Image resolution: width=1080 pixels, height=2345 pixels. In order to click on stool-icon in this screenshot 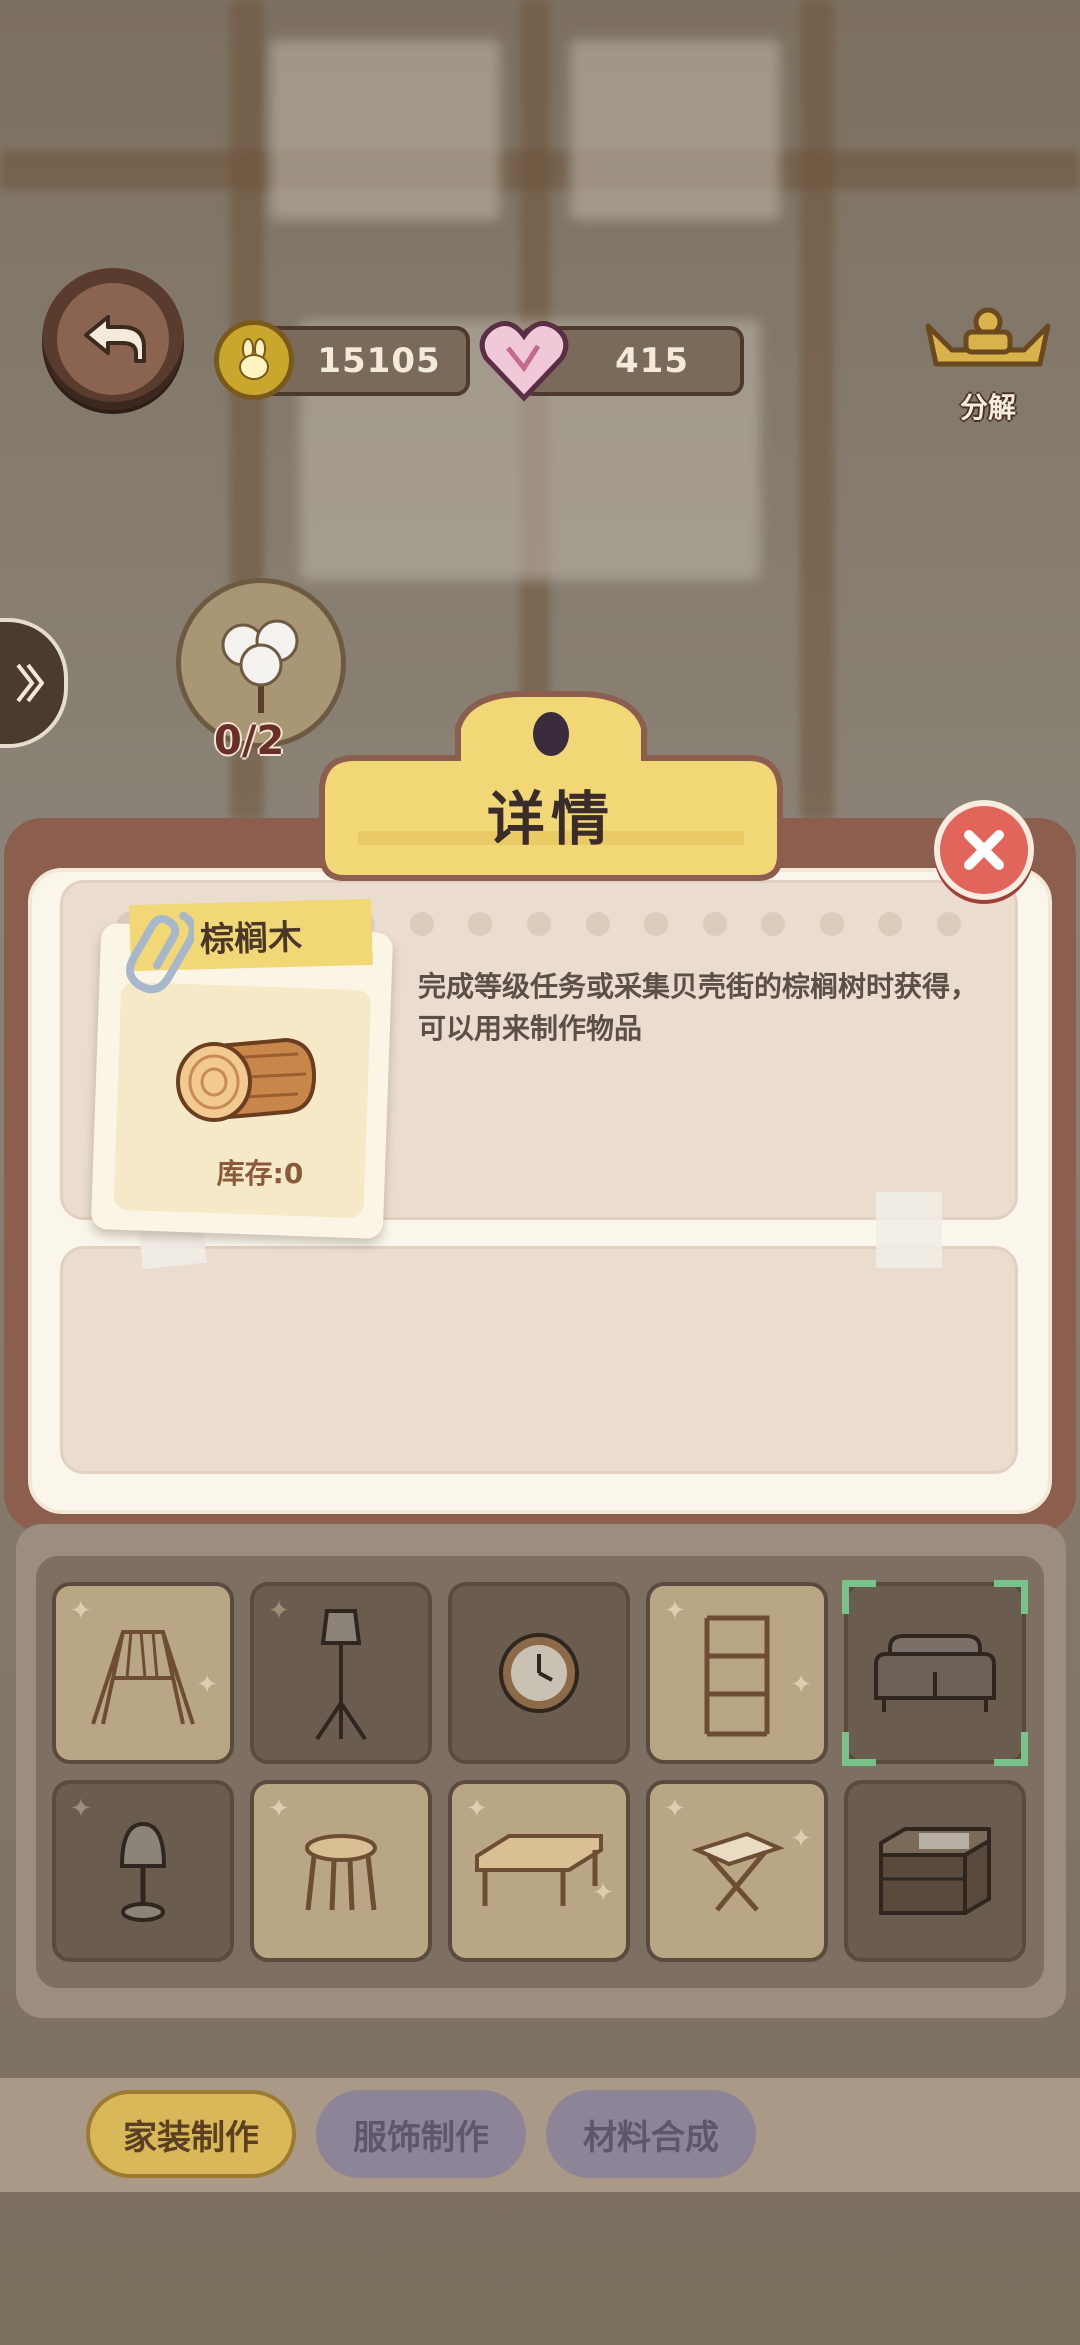, I will do `click(341, 1872)`.